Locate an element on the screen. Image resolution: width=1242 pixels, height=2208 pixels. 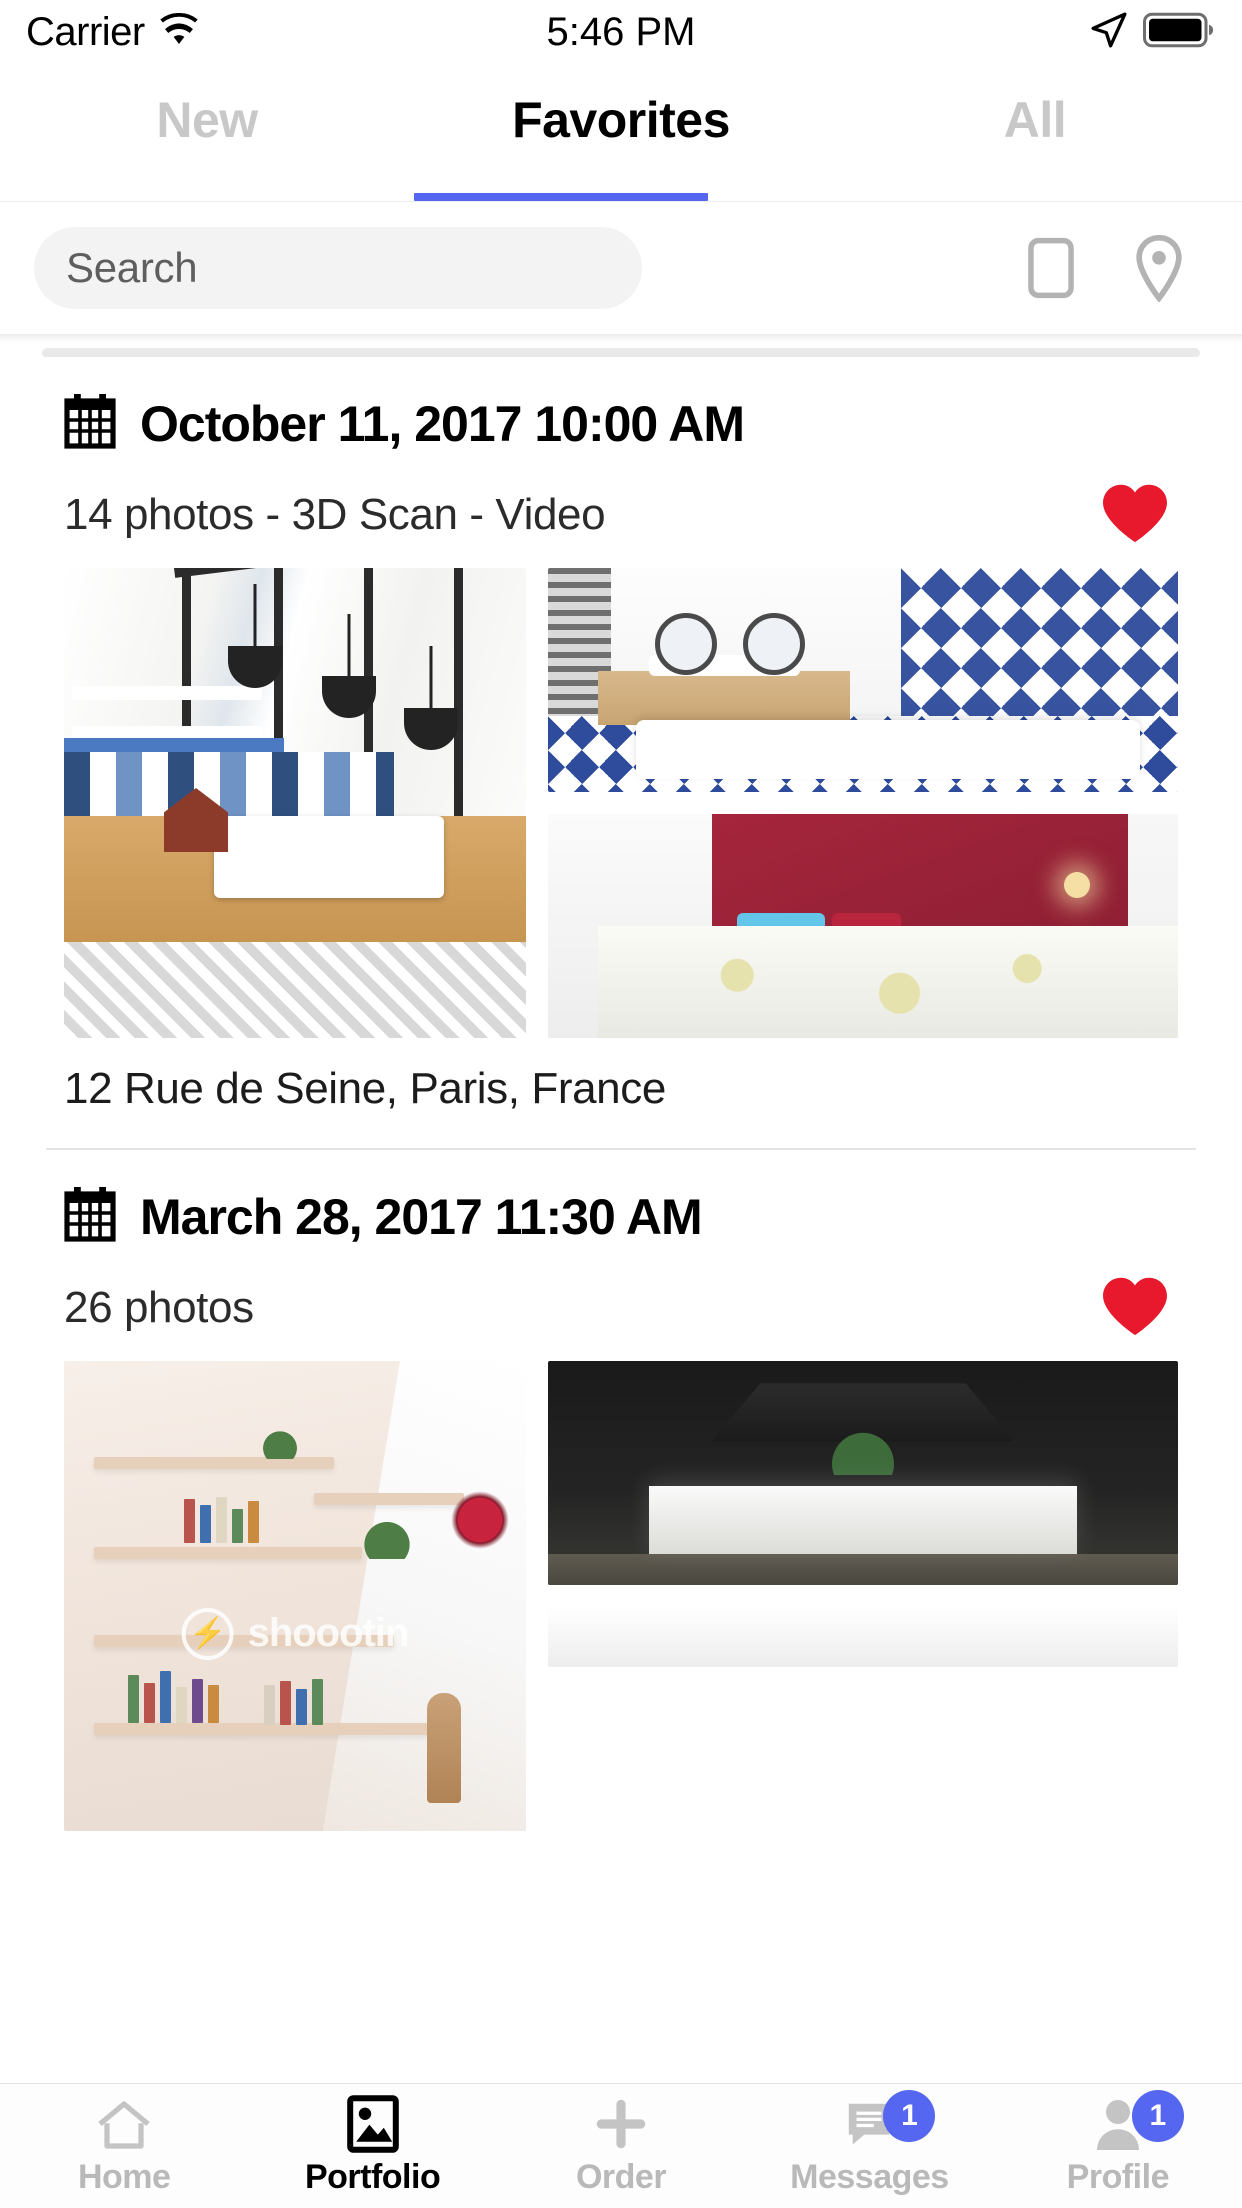
listing-header: October 11, 2017 10:00 AM is located at coordinates (621, 405).